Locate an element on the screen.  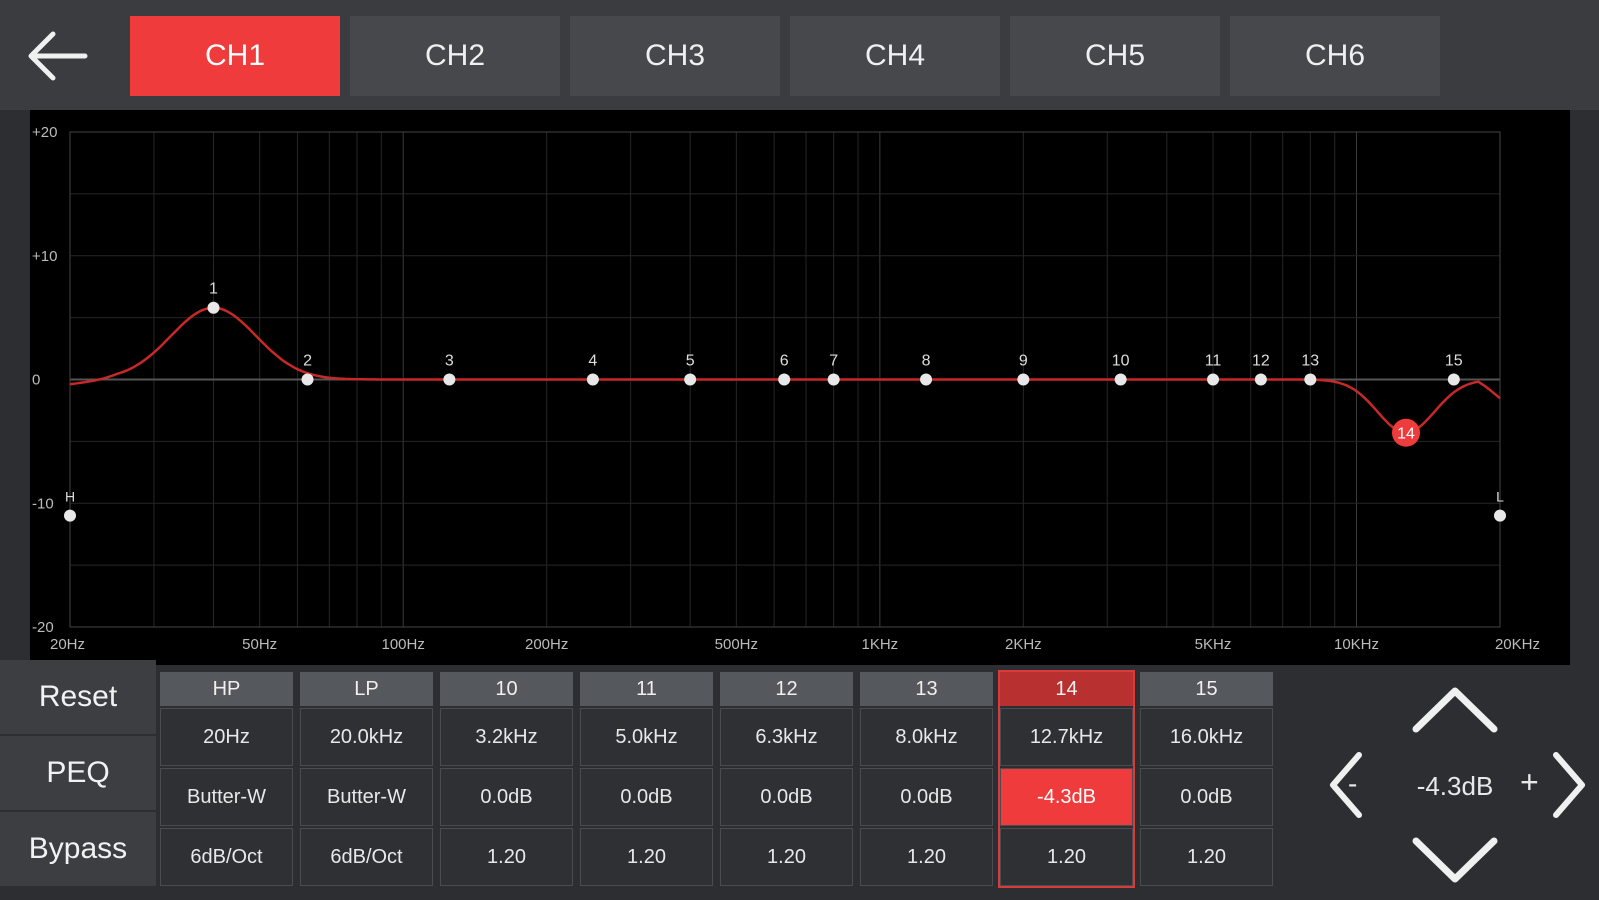
channel-bar: CH1 CH2 CH3 CH4 CH5 CH6 is located at coordinates (799, 55).